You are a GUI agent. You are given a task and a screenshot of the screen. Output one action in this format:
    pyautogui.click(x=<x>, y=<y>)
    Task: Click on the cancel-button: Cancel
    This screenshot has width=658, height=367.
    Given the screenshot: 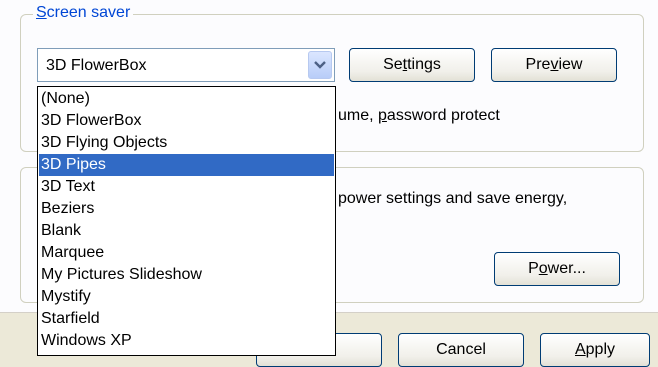 What is the action you would take?
    pyautogui.click(x=461, y=350)
    